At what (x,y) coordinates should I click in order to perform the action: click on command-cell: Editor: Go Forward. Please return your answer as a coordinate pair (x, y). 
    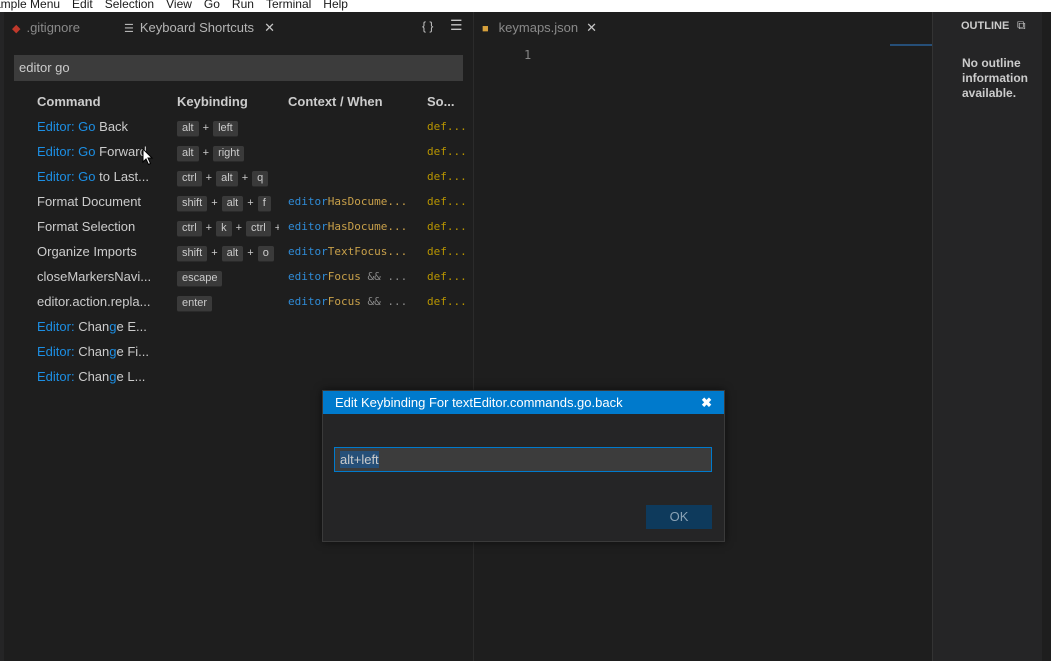
    Looking at the image, I should click on (98, 151).